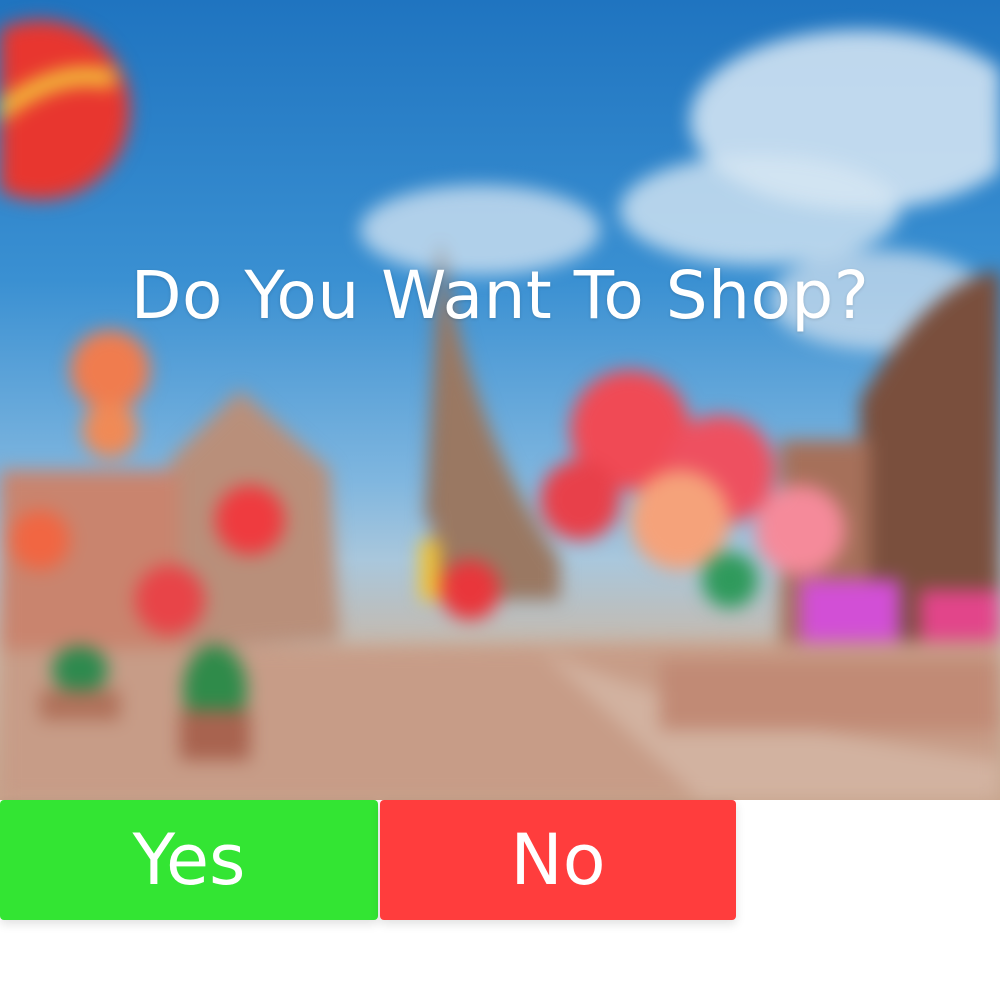  I want to click on shop-question-title: Do You Want To Shop?, so click(500, 295).